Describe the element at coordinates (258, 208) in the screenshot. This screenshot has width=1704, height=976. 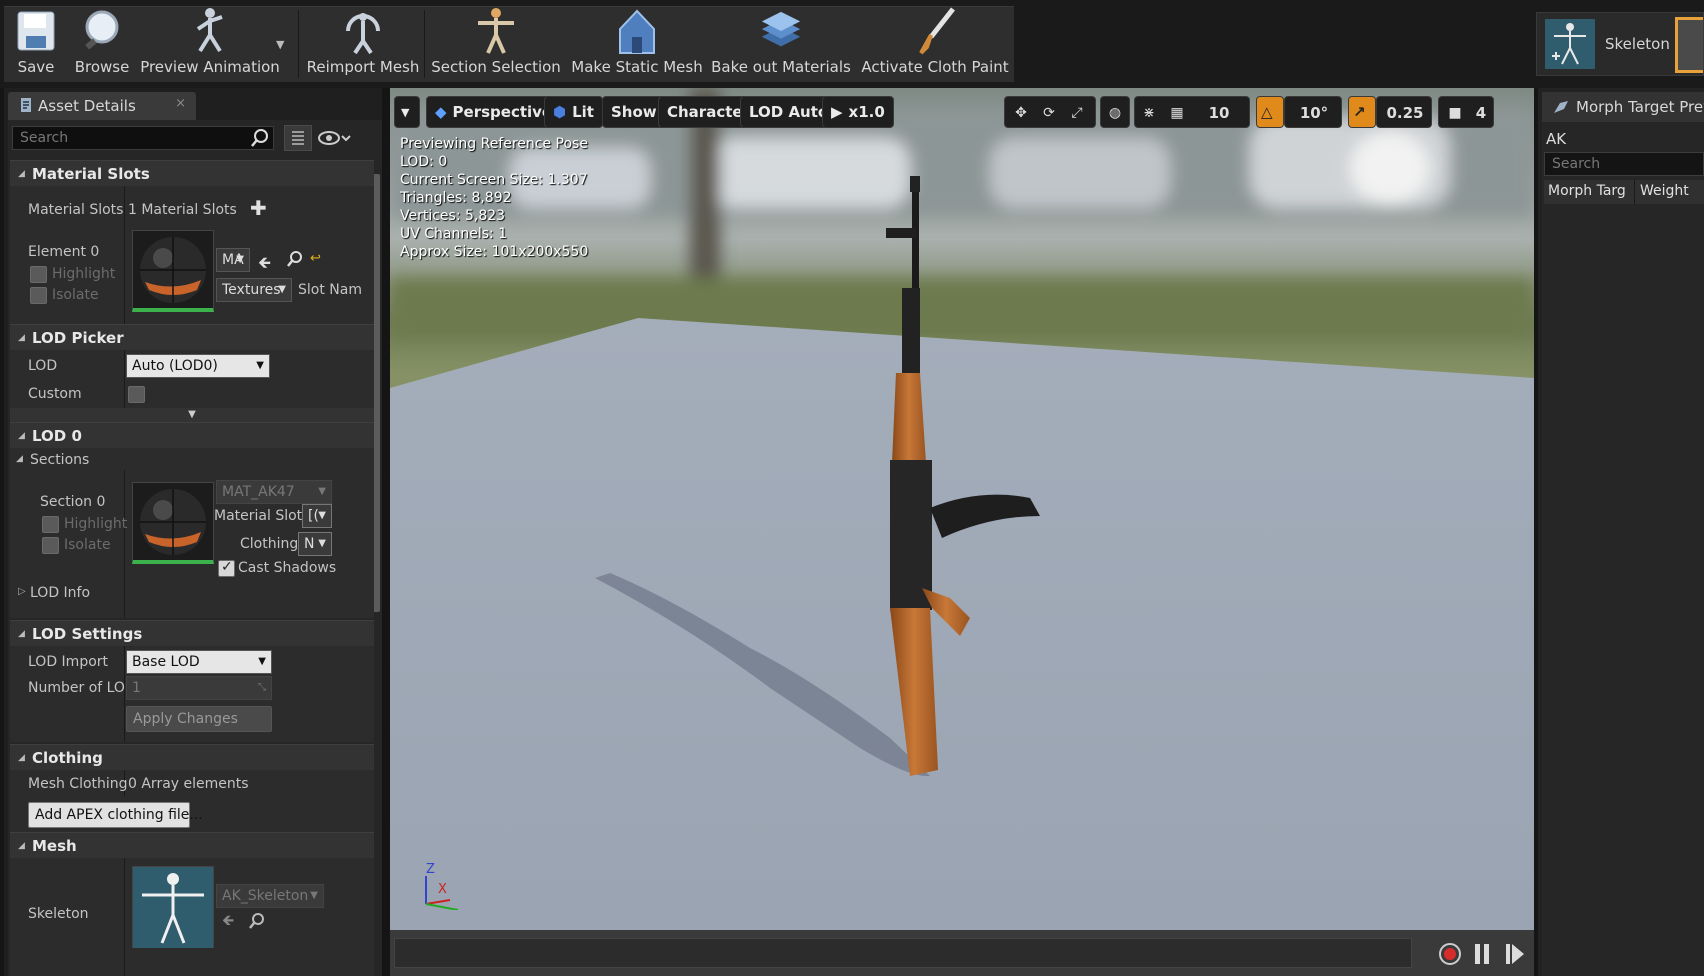
I see `add-material-slot-icon: ✚` at that location.